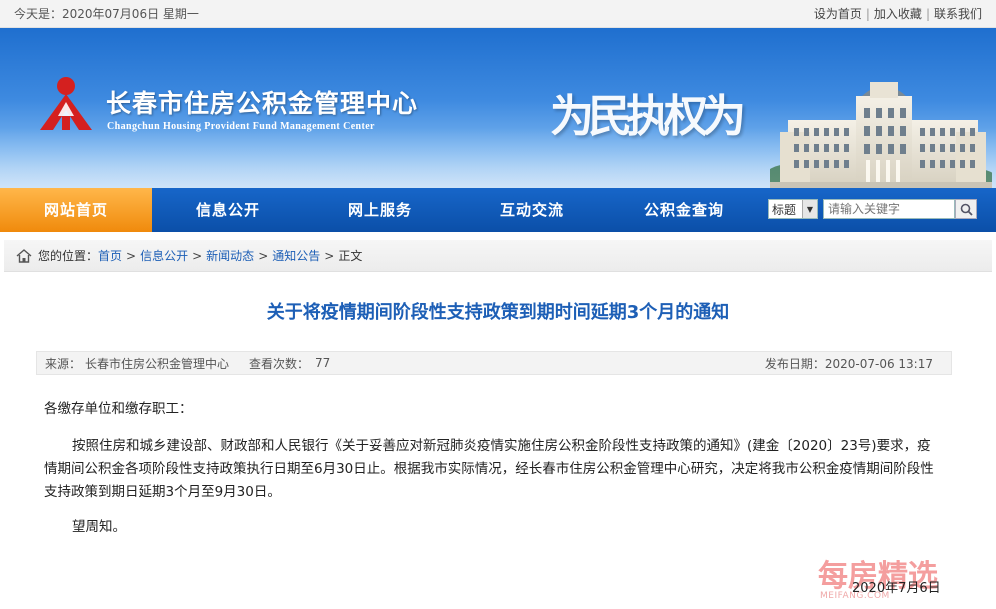 This screenshot has width=996, height=609. What do you see at coordinates (323, 363) in the screenshot?
I see `views-count: 77` at bounding box center [323, 363].